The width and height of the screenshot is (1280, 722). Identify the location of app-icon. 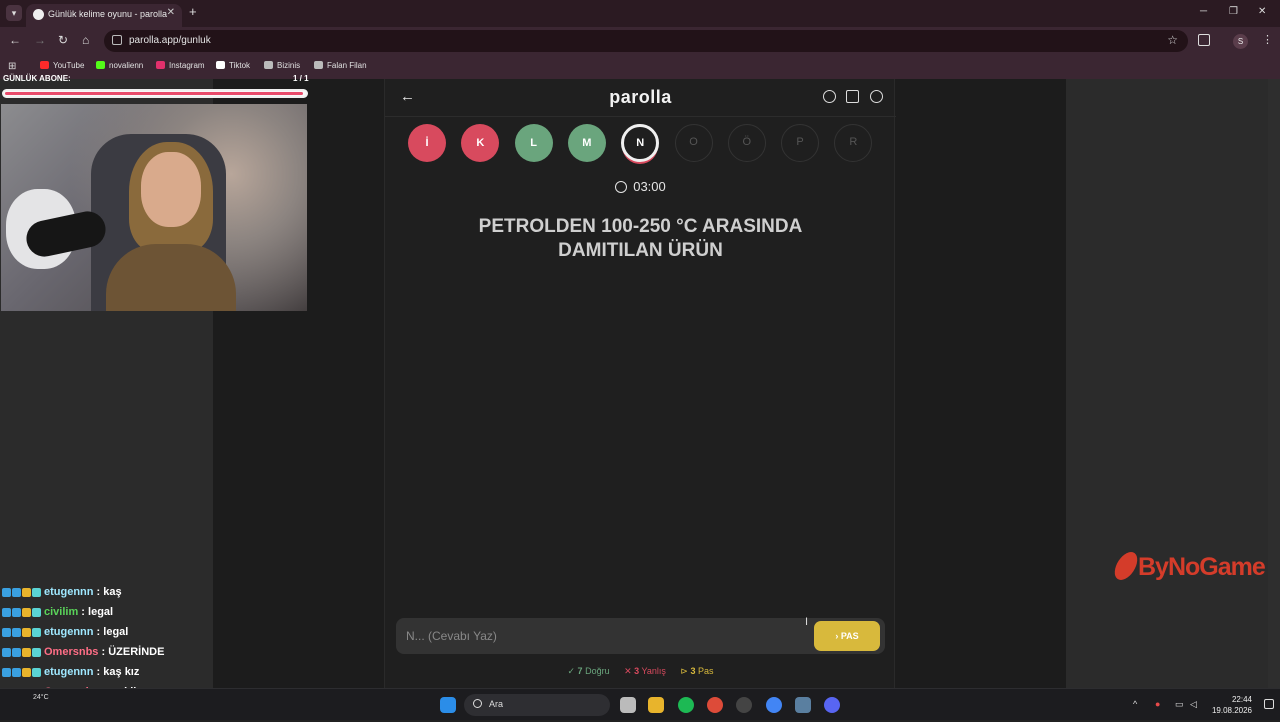
(744, 705).